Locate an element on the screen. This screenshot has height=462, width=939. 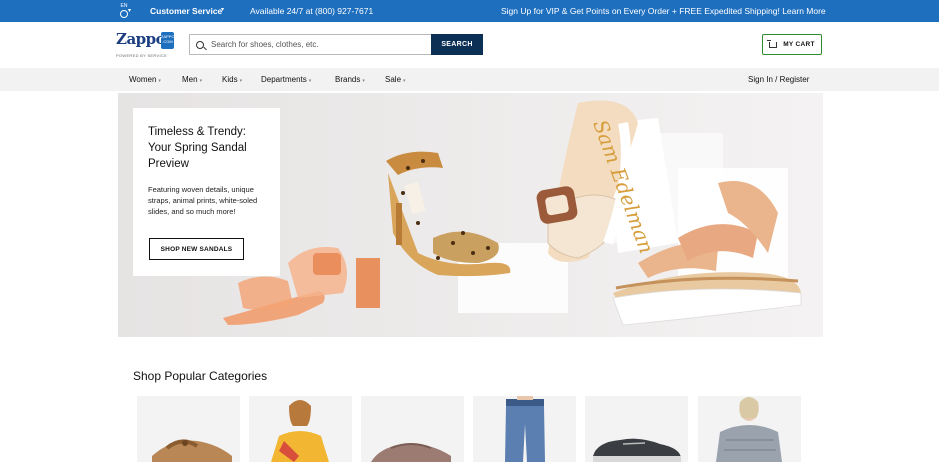
language-selector: EN ▾ is located at coordinates (124, 11).